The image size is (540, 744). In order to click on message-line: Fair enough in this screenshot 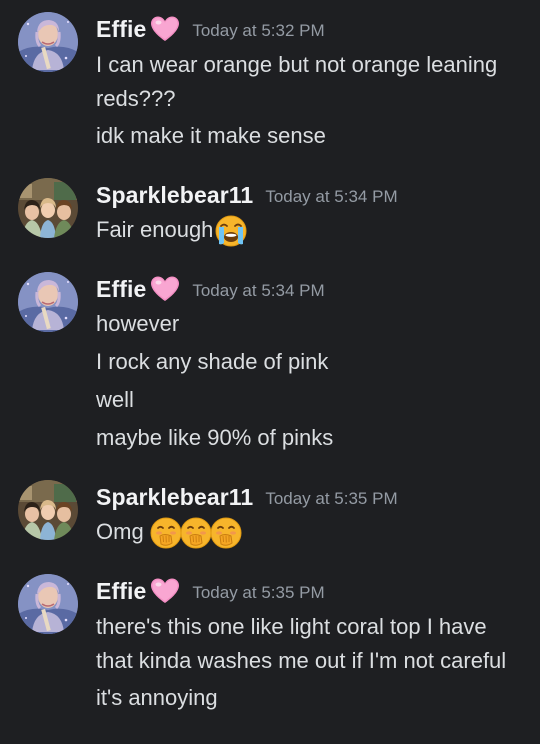, I will do `click(311, 230)`.